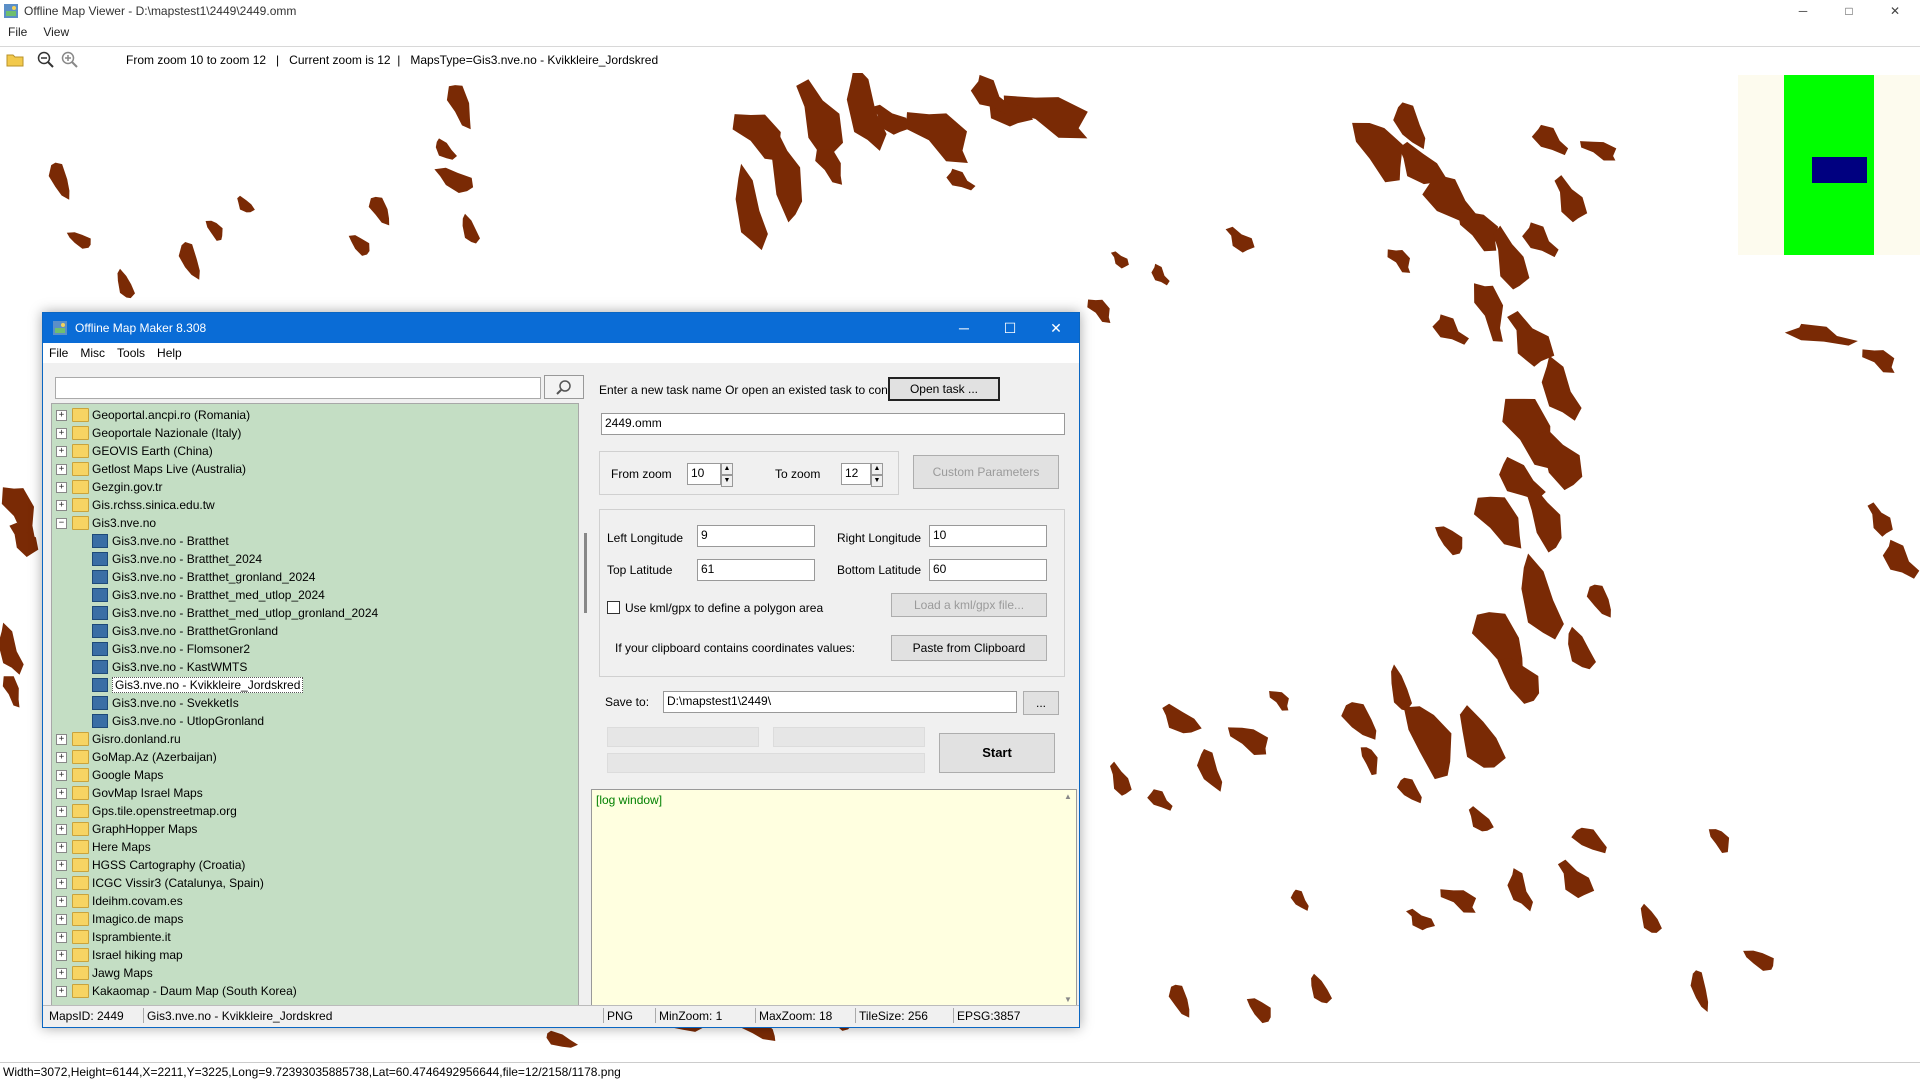 This screenshot has width=1920, height=1081. What do you see at coordinates (312, 973) in the screenshot?
I see `tree-folder-item: + Jawg Maps` at bounding box center [312, 973].